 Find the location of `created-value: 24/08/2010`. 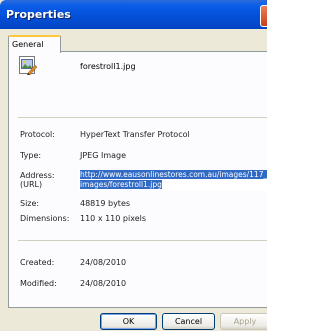

created-value: 24/08/2010 is located at coordinates (103, 262).